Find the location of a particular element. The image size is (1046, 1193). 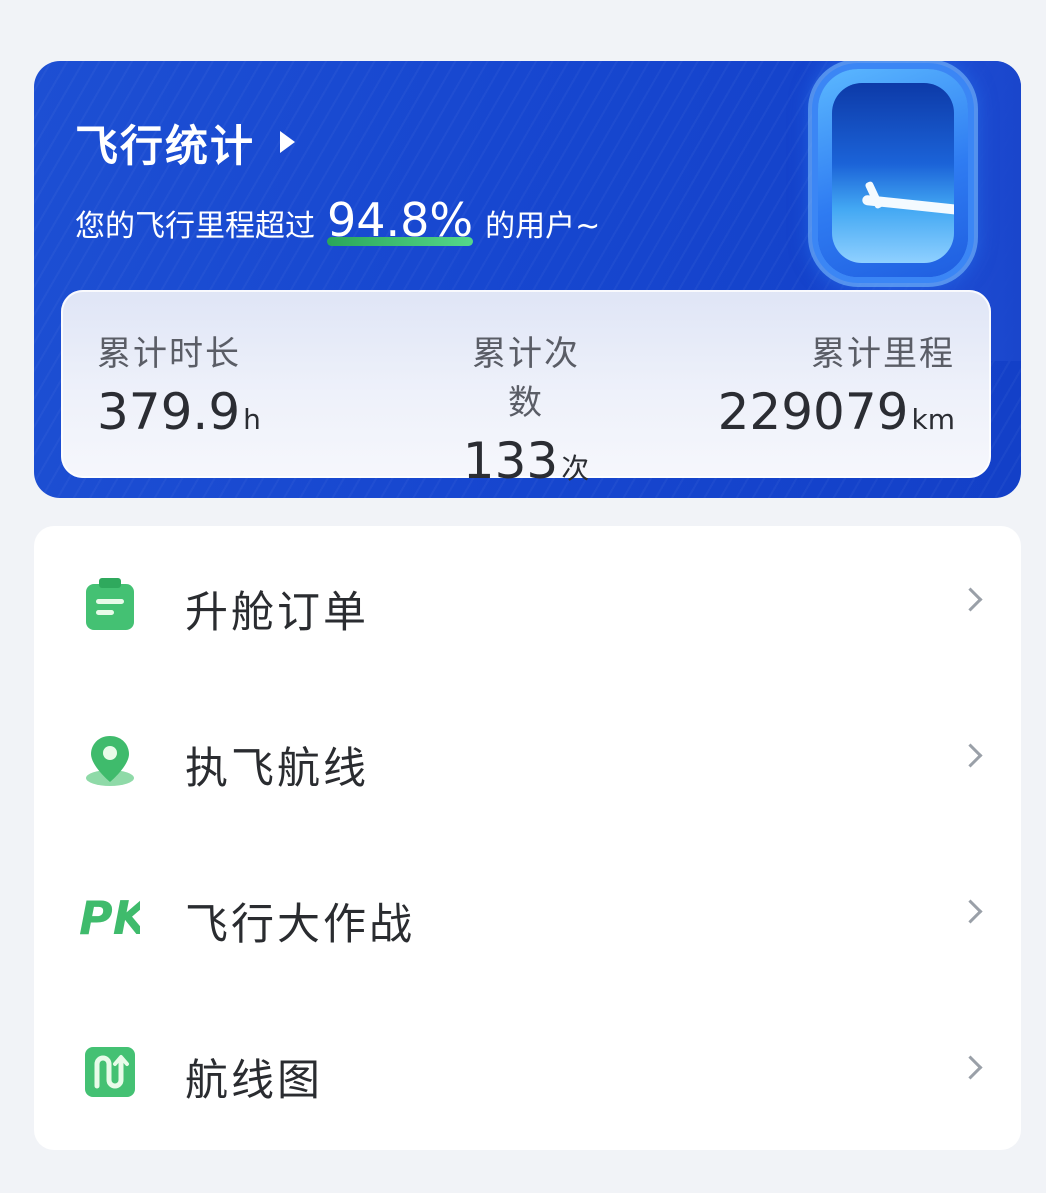

percentile-value: 94.8% is located at coordinates (400, 220).